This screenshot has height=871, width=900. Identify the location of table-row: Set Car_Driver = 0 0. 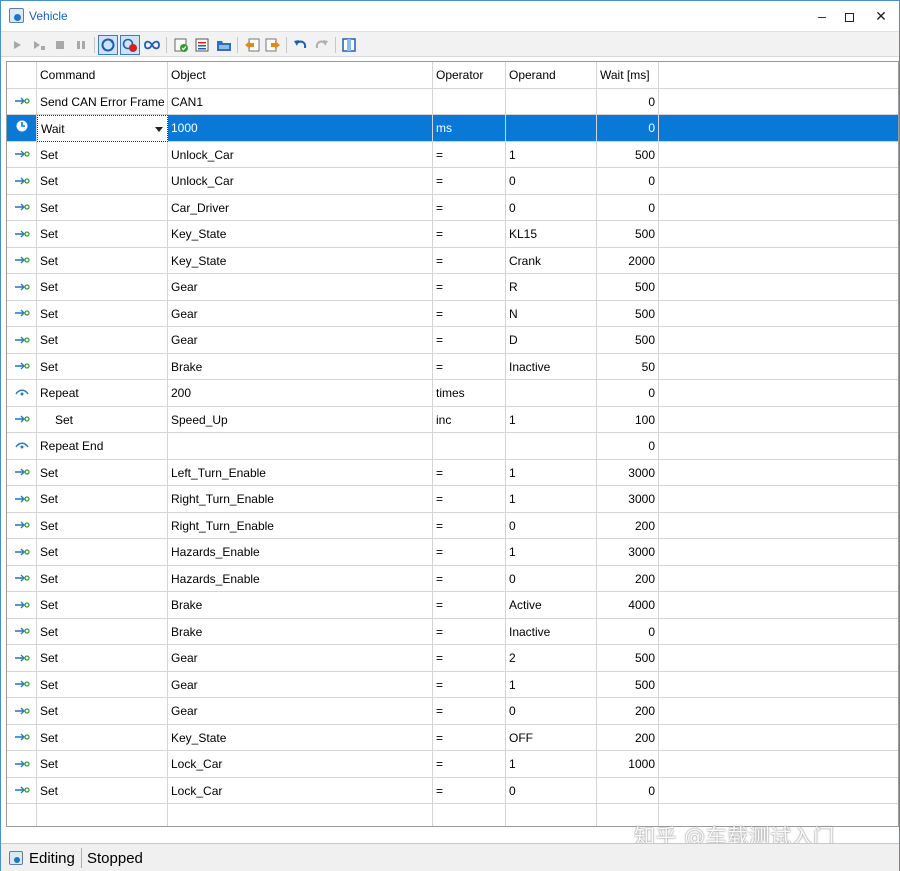
(452, 207).